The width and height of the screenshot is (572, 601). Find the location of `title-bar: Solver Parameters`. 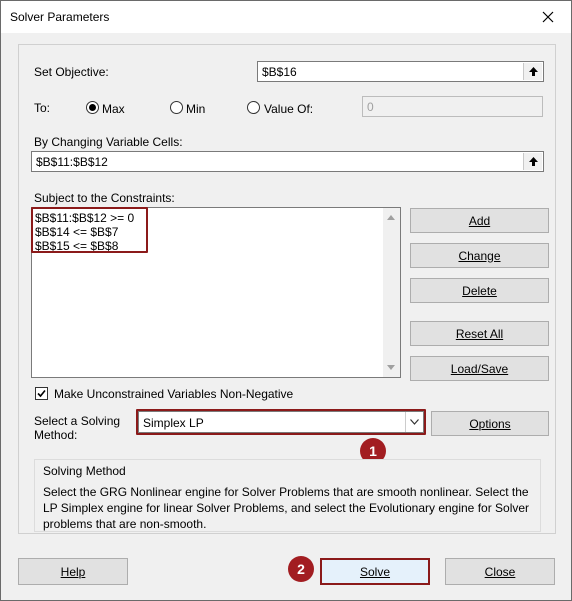

title-bar: Solver Parameters is located at coordinates (286, 17).